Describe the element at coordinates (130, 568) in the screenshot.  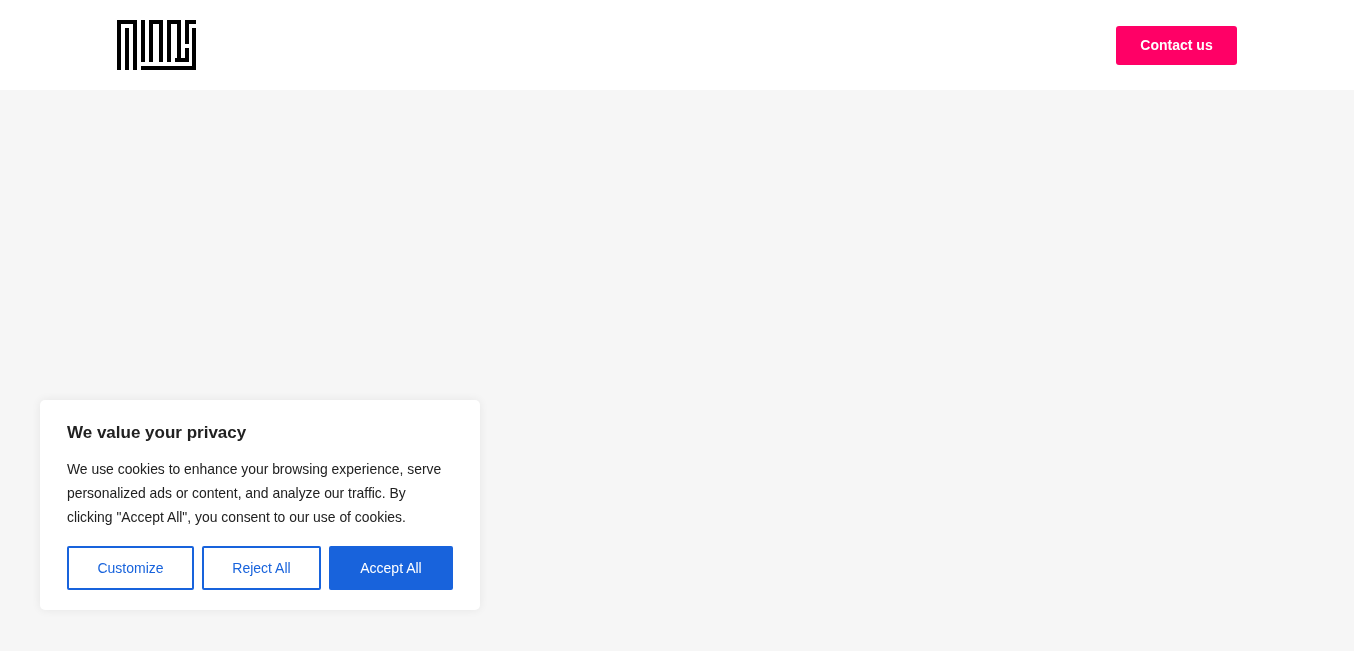
I see `cookie-button: Customize` at that location.